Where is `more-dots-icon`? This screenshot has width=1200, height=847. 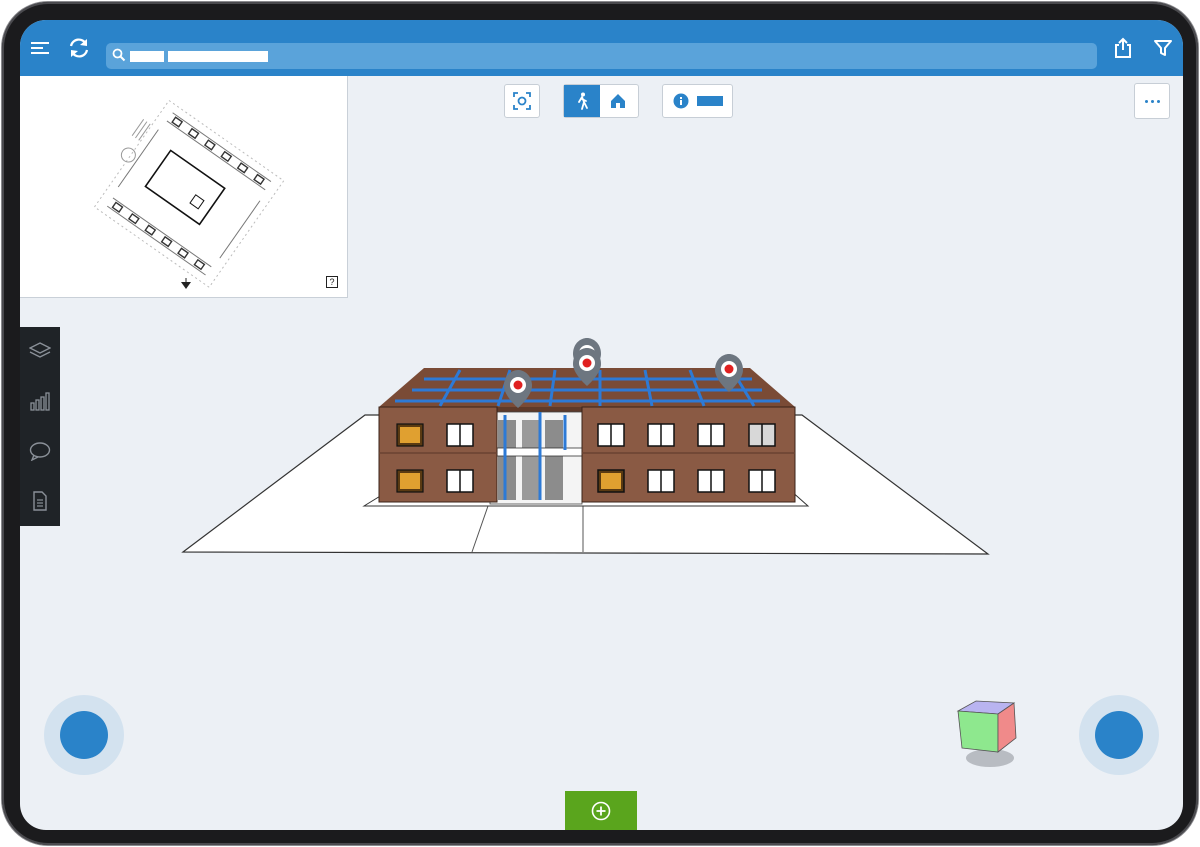 more-dots-icon is located at coordinates (1146, 101).